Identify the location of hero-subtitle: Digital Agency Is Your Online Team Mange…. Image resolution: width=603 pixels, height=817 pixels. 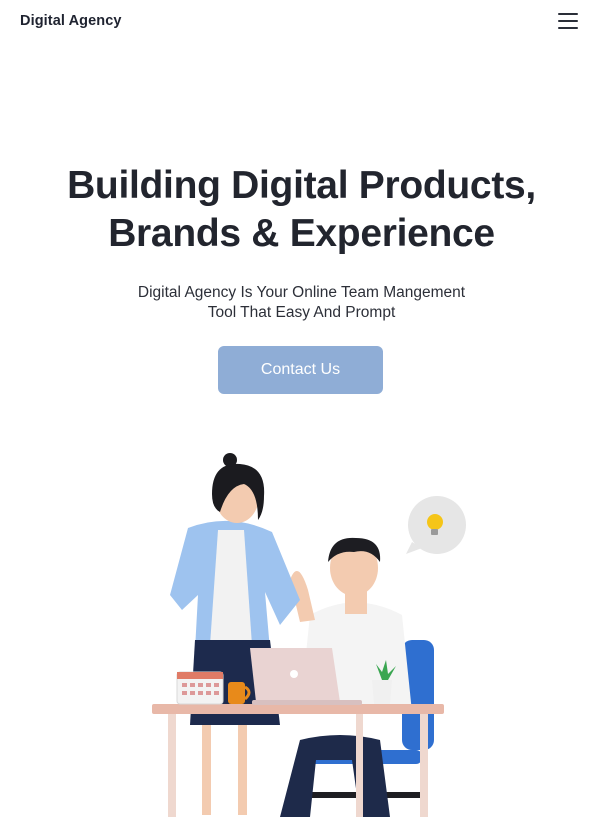
(301, 303).